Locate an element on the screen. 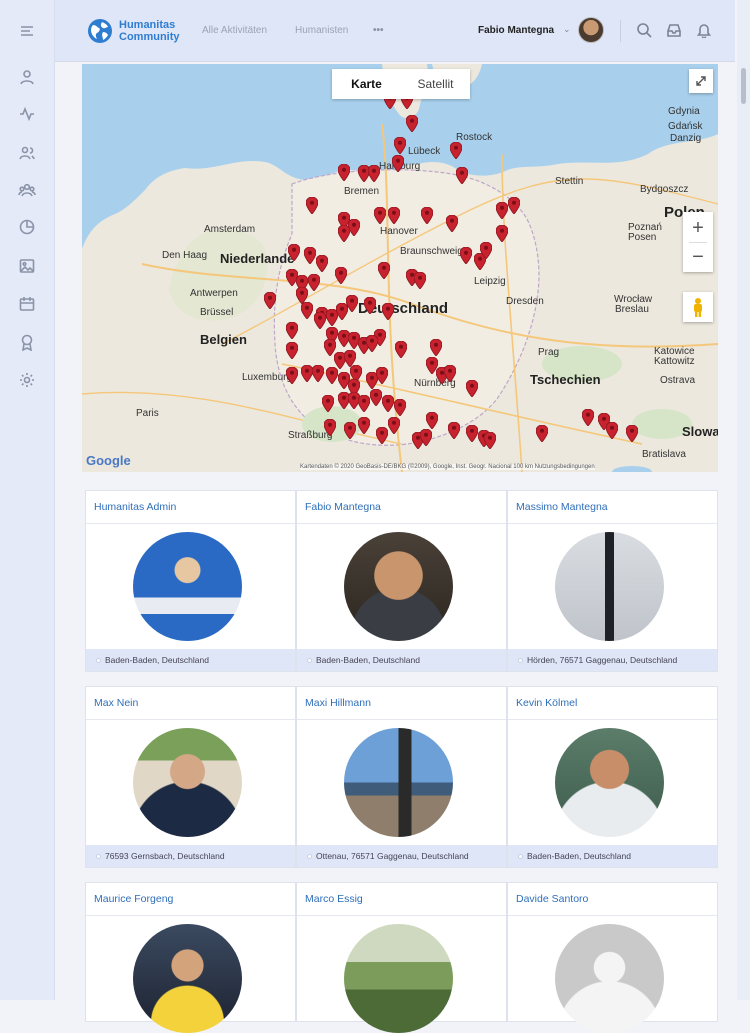 This screenshot has height=1033, width=750. search-icon is located at coordinates (644, 30).